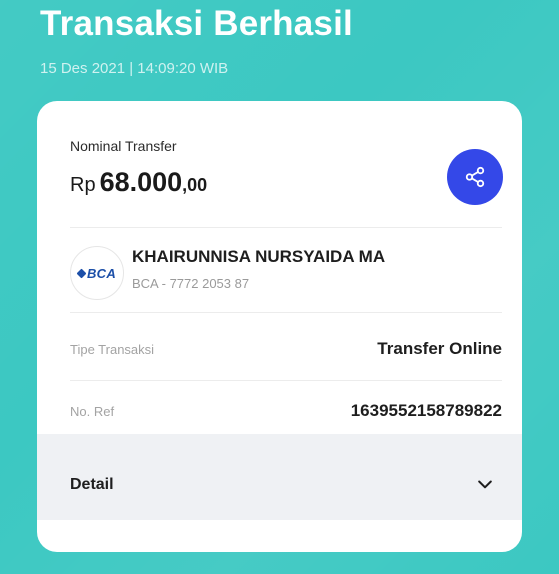 Image resolution: width=559 pixels, height=574 pixels. I want to click on share-icon, so click(475, 177).